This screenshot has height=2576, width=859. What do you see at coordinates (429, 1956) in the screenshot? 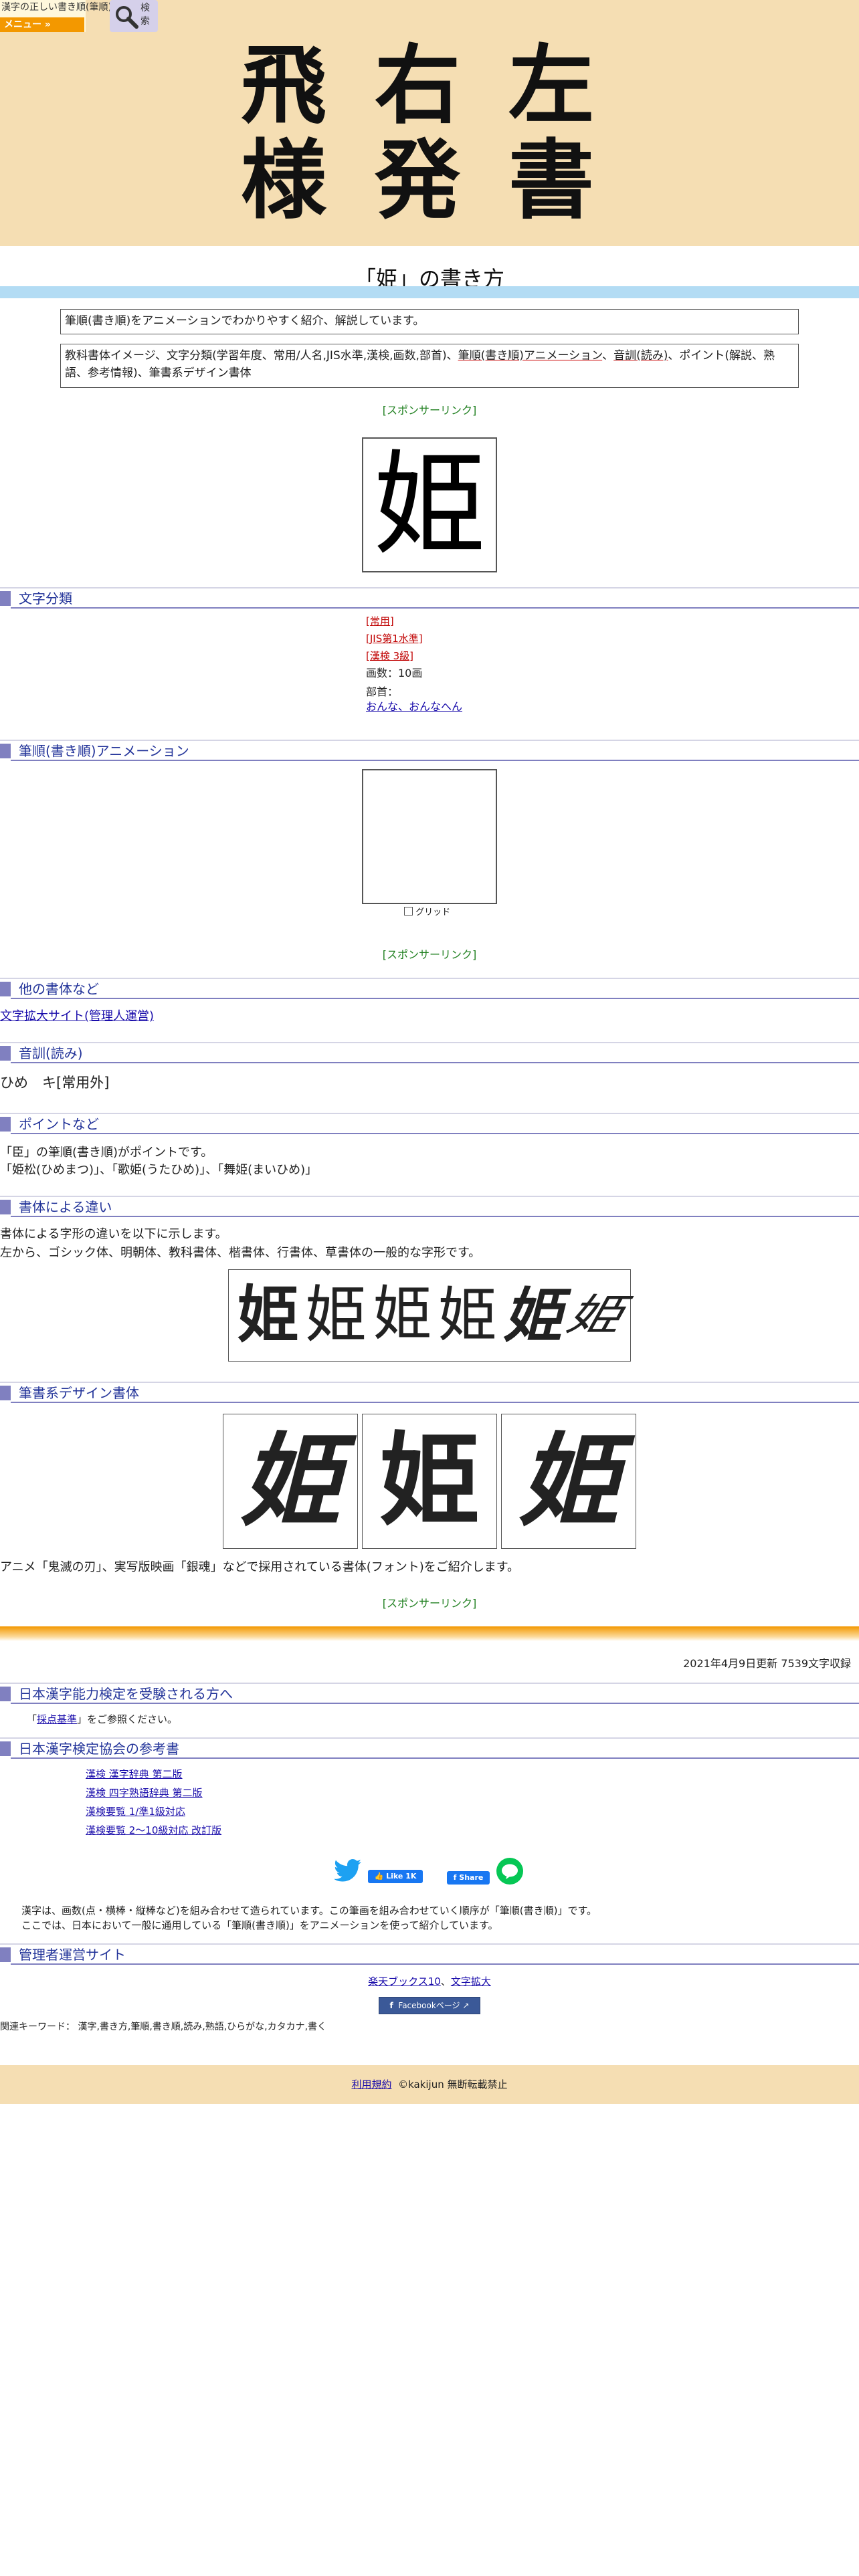
I see `section-admin-sites: 管理者運営サイト` at bounding box center [429, 1956].